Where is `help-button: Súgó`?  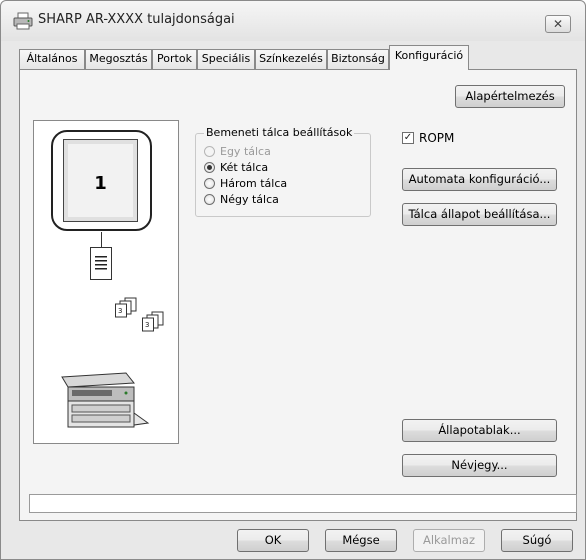
help-button: Súgó is located at coordinates (537, 540).